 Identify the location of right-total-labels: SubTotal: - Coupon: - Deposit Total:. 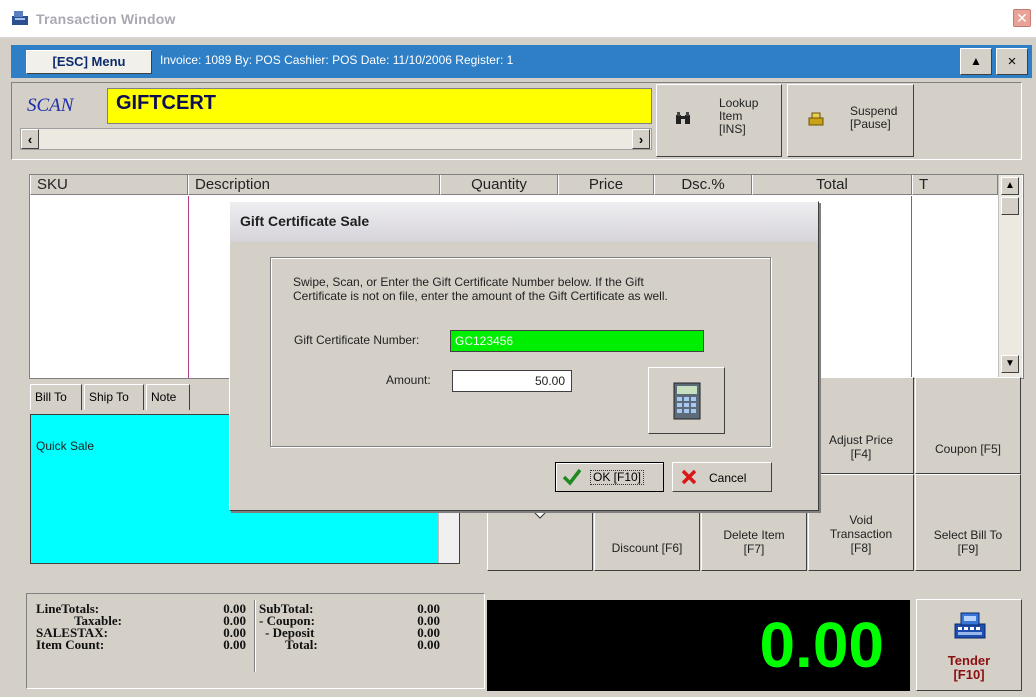
(309, 627).